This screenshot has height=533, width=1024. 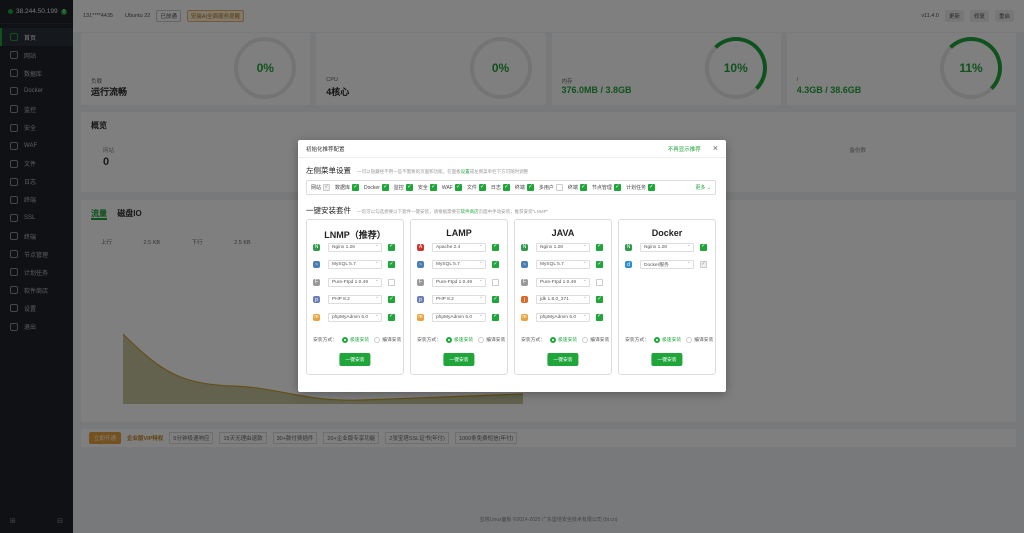 I want to click on package-row: ~ MySQL 5.7 ✓, so click(x=354, y=265).